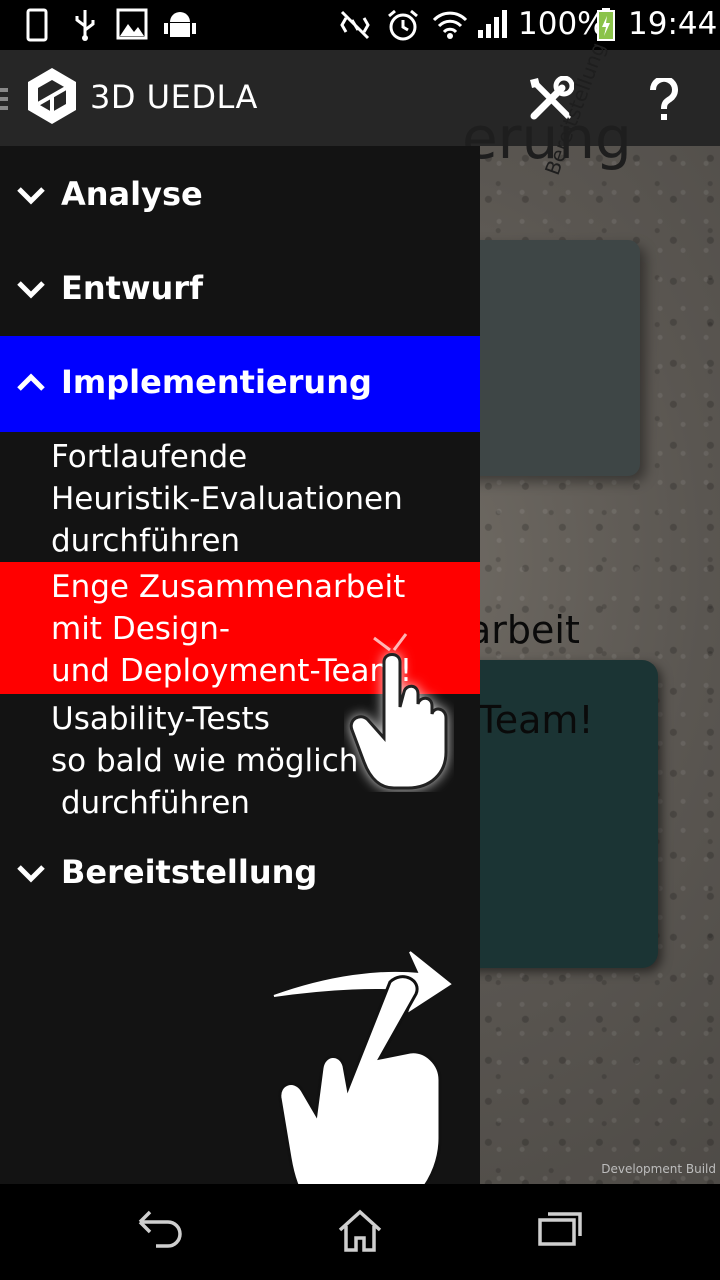  I want to click on status-bar: 100% 19:44, so click(360, 25).